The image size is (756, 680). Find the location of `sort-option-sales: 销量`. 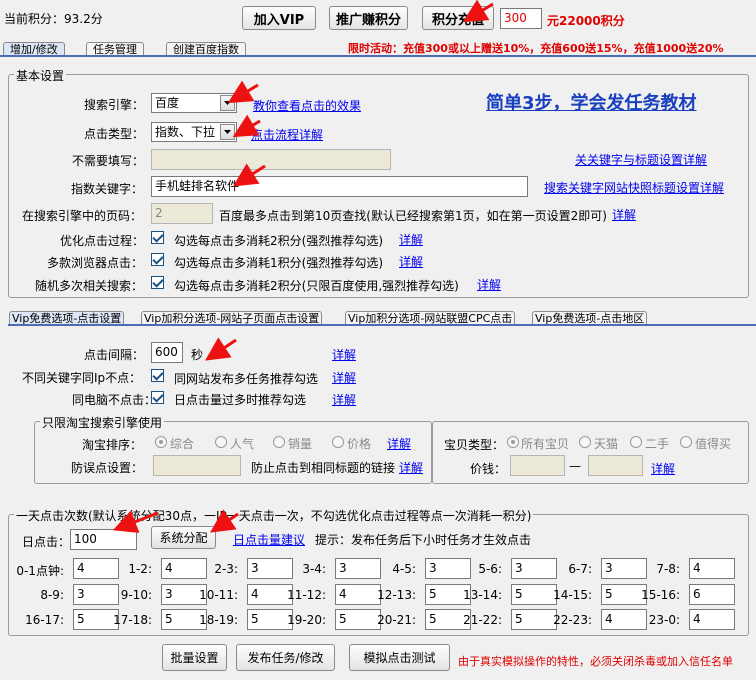

sort-option-sales: 销量 is located at coordinates (300, 444).